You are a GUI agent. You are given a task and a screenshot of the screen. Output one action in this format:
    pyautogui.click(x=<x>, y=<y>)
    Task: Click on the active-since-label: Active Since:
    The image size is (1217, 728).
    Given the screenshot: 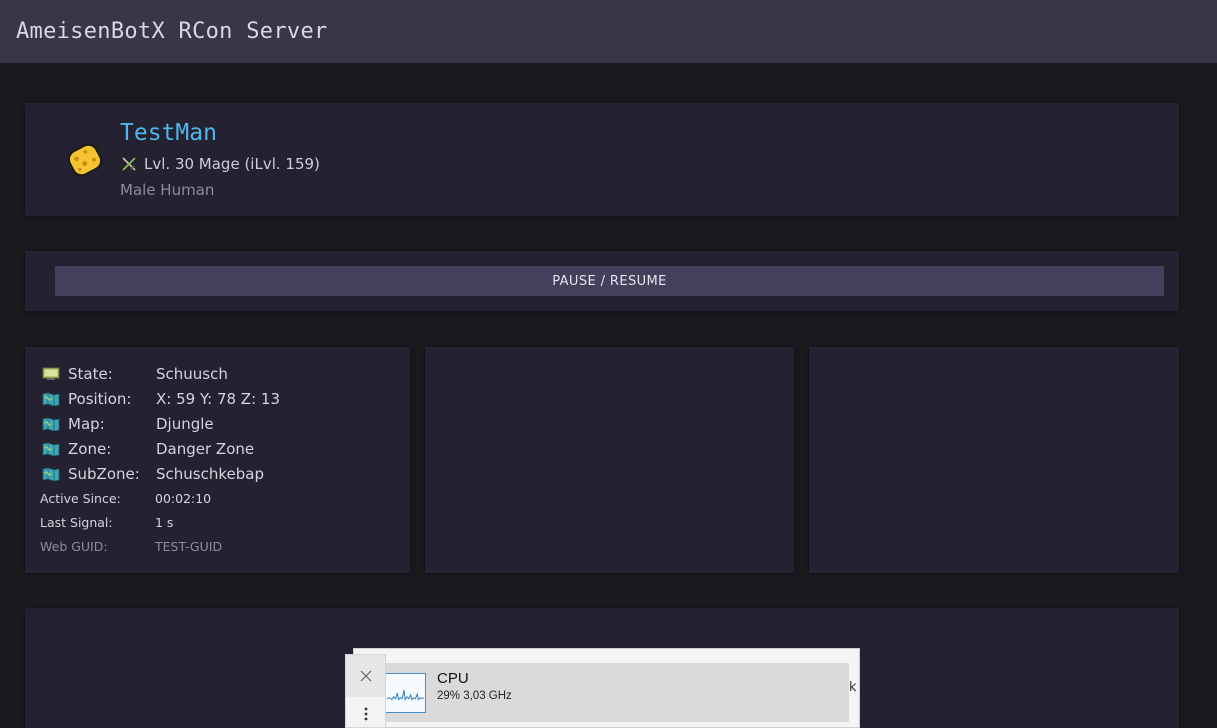 What is the action you would take?
    pyautogui.click(x=80, y=498)
    